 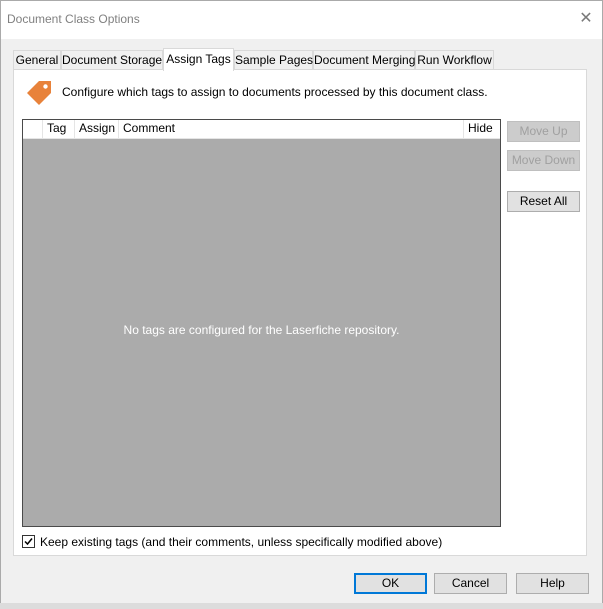 I want to click on help-button: Help, so click(x=552, y=583).